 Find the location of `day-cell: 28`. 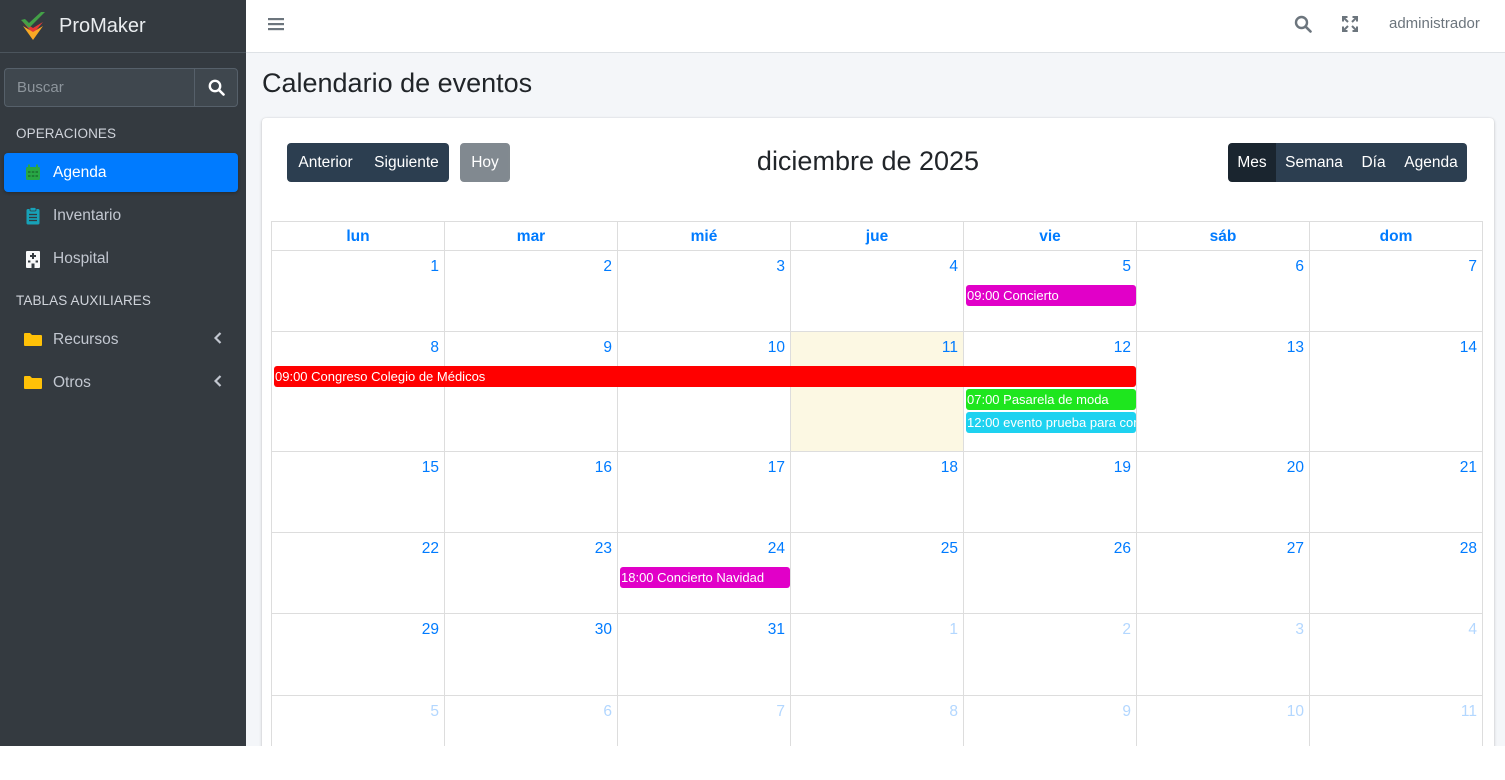

day-cell: 28 is located at coordinates (1396, 573).